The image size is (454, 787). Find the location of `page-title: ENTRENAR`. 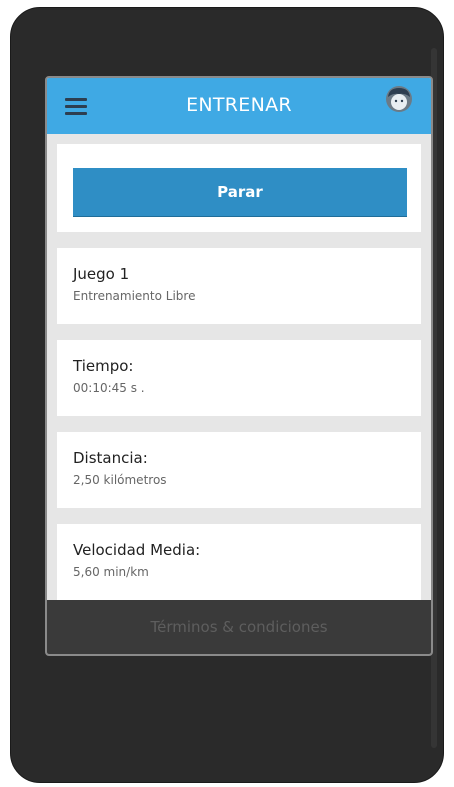

page-title: ENTRENAR is located at coordinates (239, 105).